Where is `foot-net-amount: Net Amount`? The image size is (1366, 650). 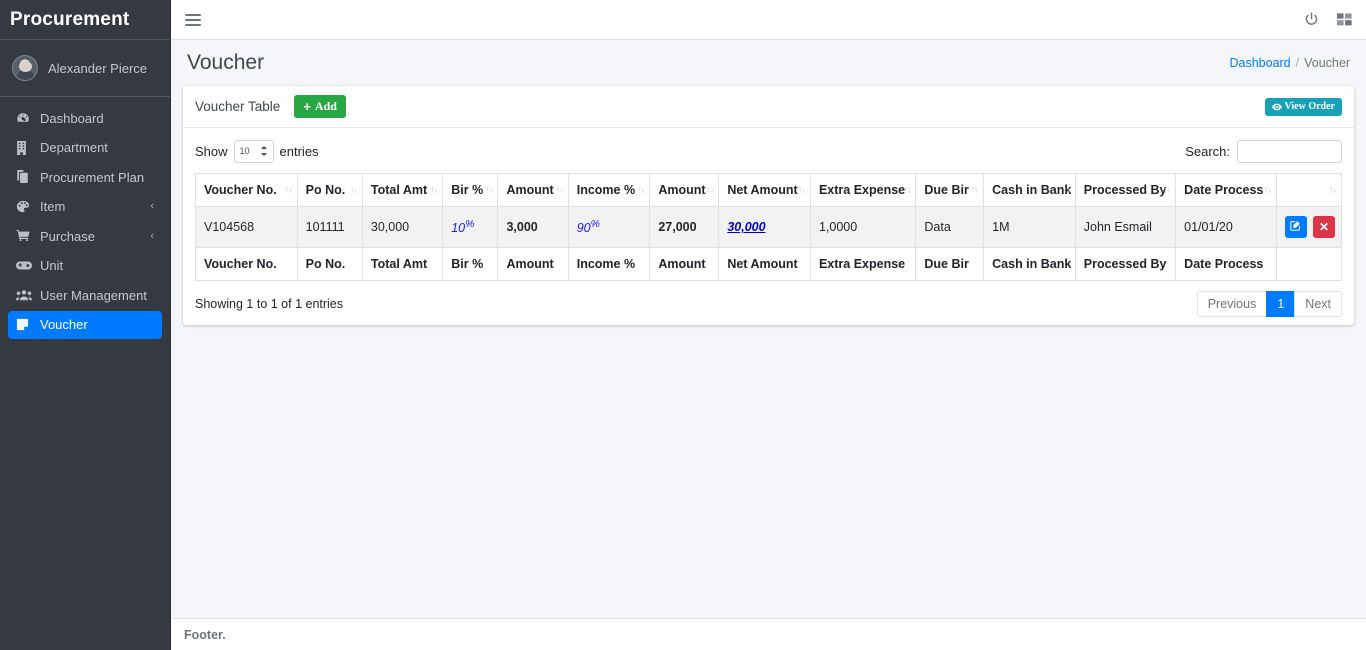
foot-net-amount: Net Amount is located at coordinates (764, 264).